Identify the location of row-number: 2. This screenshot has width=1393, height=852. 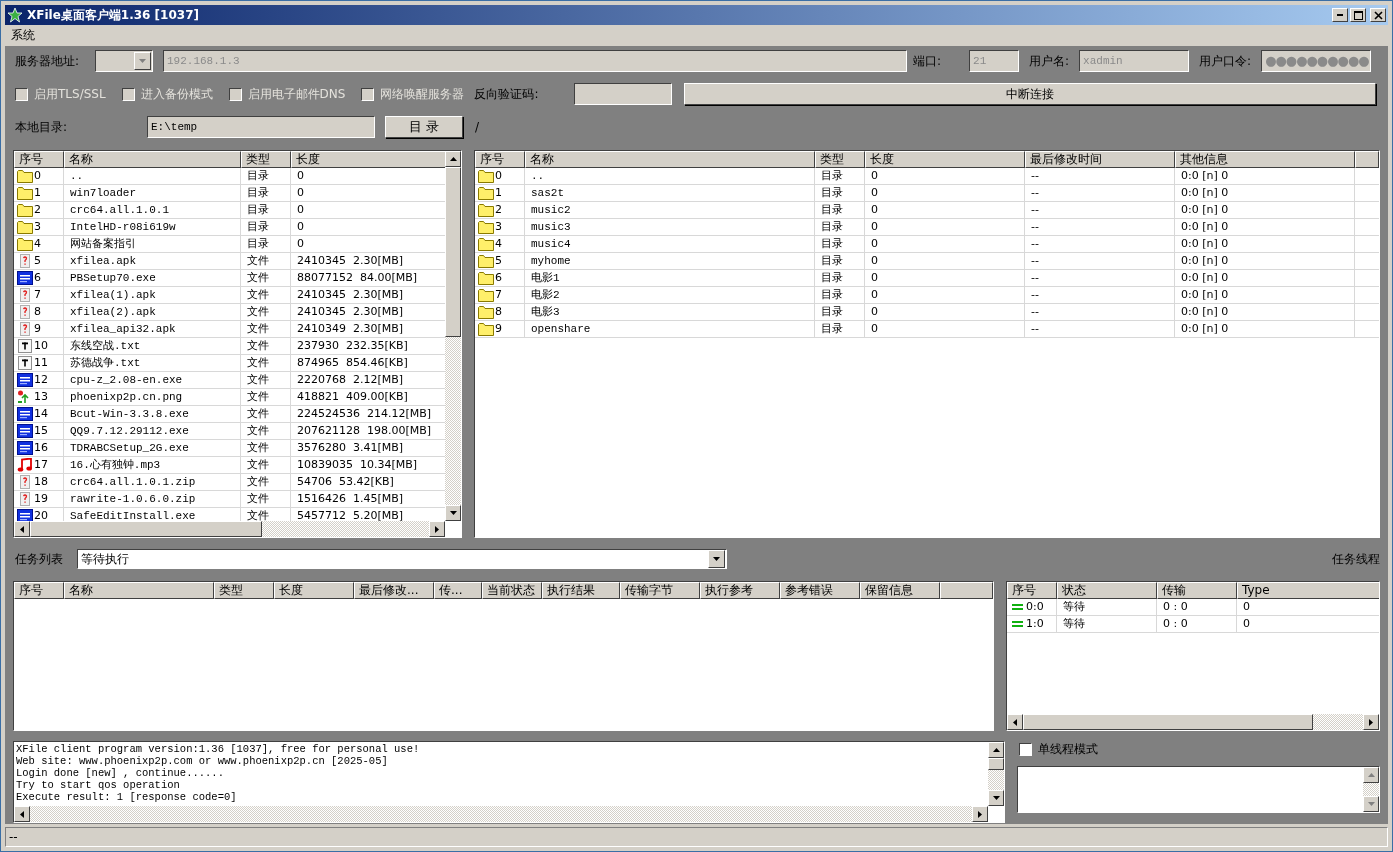
(37, 210).